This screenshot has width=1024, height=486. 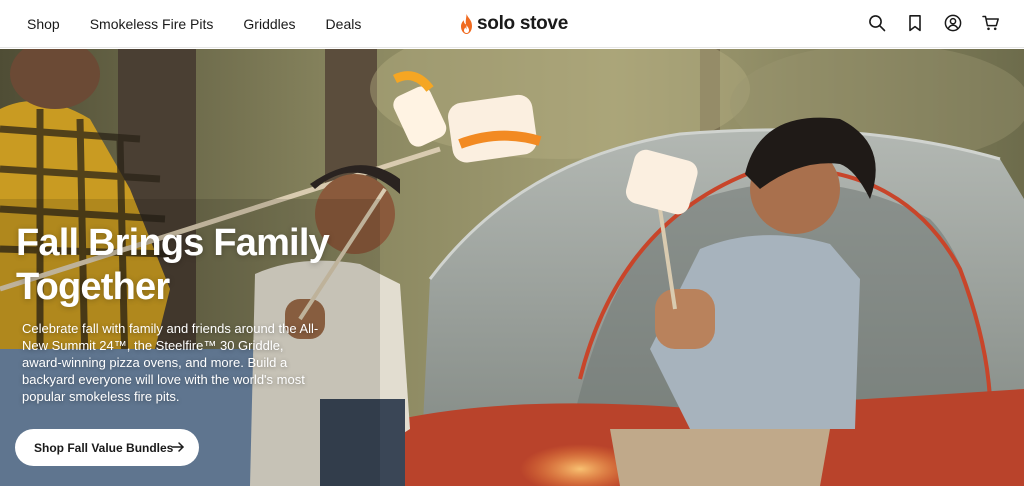 I want to click on hero-title: Fall Brings Family Together, so click(x=173, y=265).